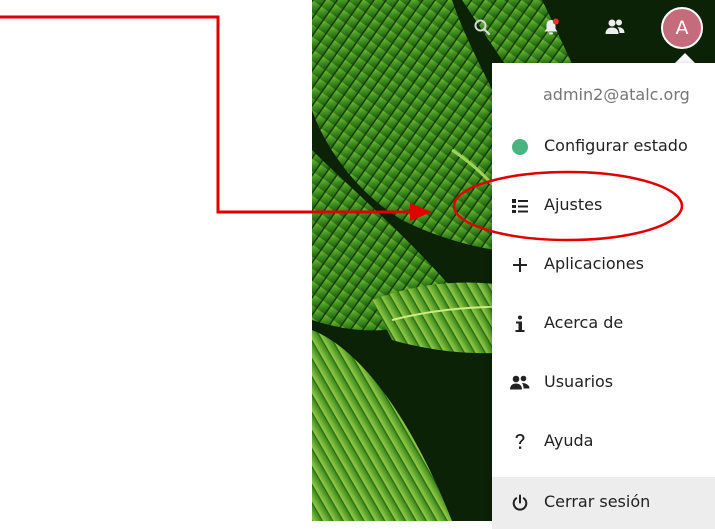 Image resolution: width=715 pixels, height=529 pixels. I want to click on menu-item-label: Configurar estado, so click(616, 145).